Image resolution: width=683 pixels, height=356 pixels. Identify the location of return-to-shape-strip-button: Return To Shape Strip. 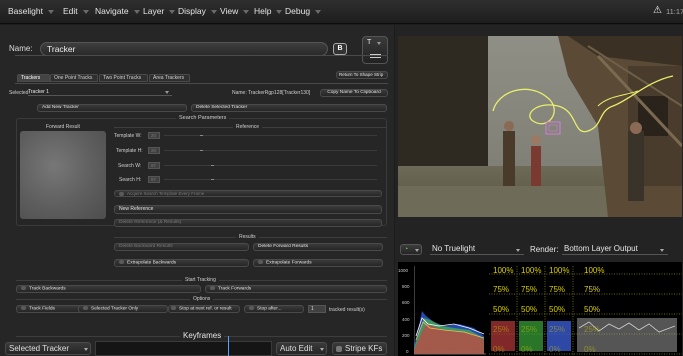
(362, 75).